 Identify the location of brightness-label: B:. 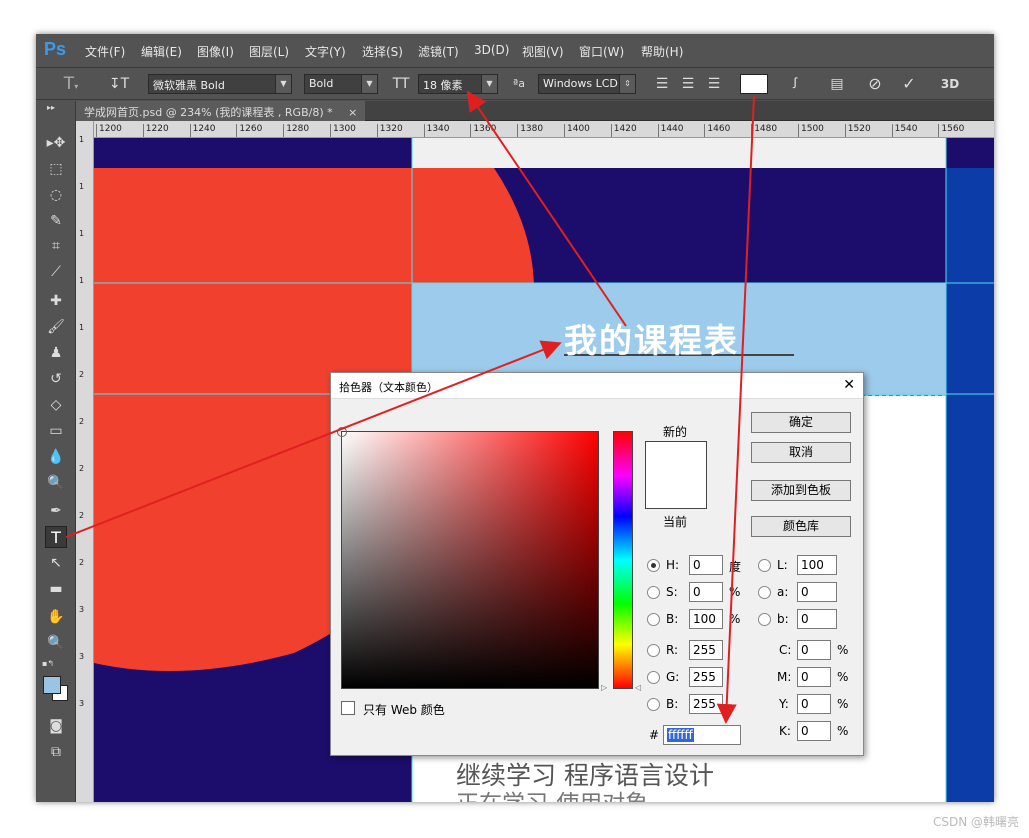
(672, 619).